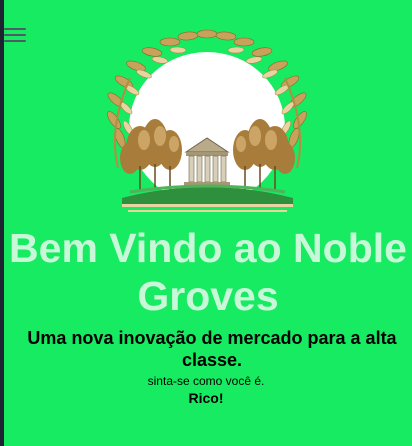  Describe the element at coordinates (206, 398) in the screenshot. I see `tagline-strong: Rico!` at that location.